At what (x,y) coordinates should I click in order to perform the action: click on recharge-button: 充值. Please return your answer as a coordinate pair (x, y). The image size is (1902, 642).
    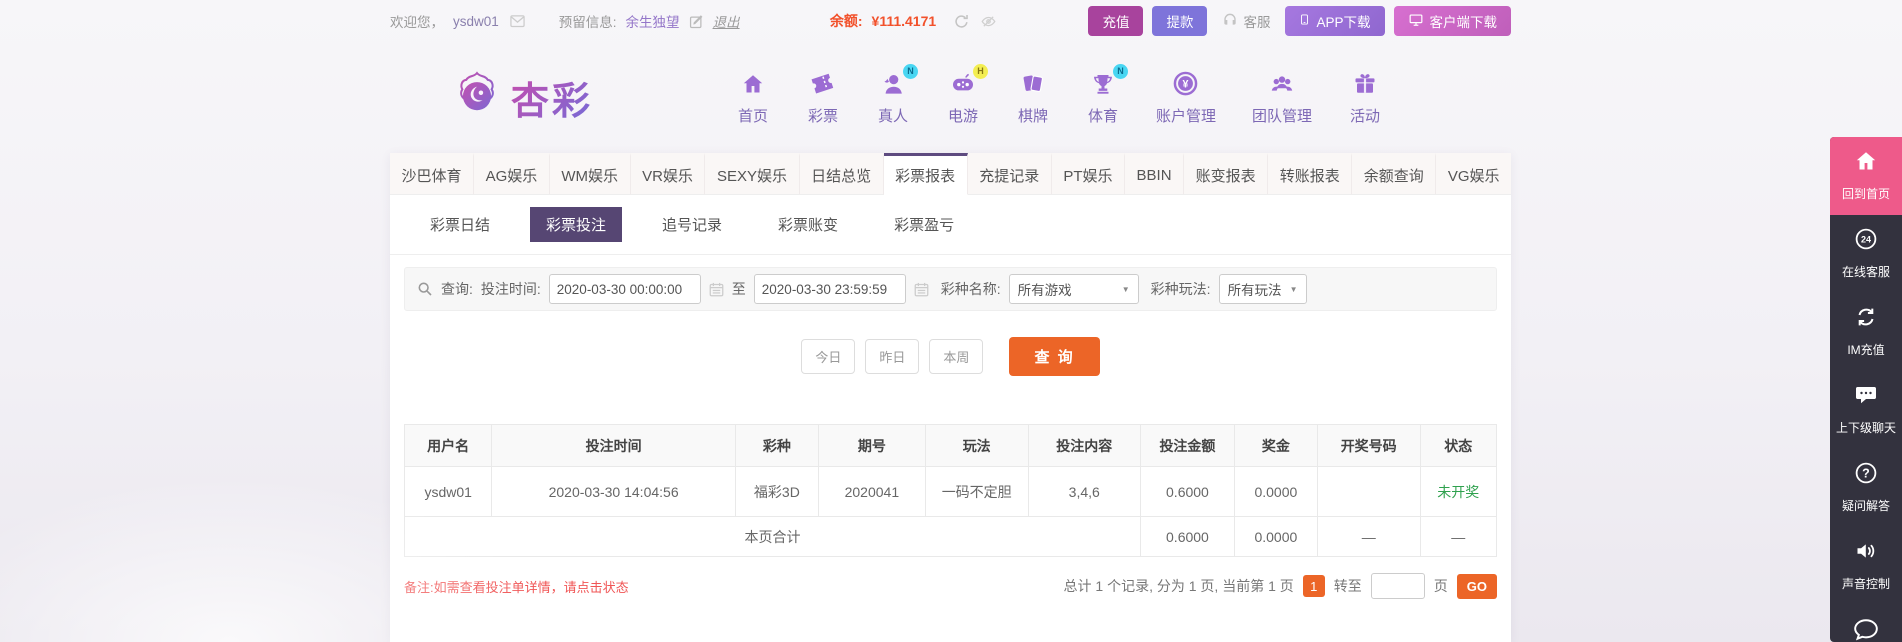
    Looking at the image, I should click on (1116, 21).